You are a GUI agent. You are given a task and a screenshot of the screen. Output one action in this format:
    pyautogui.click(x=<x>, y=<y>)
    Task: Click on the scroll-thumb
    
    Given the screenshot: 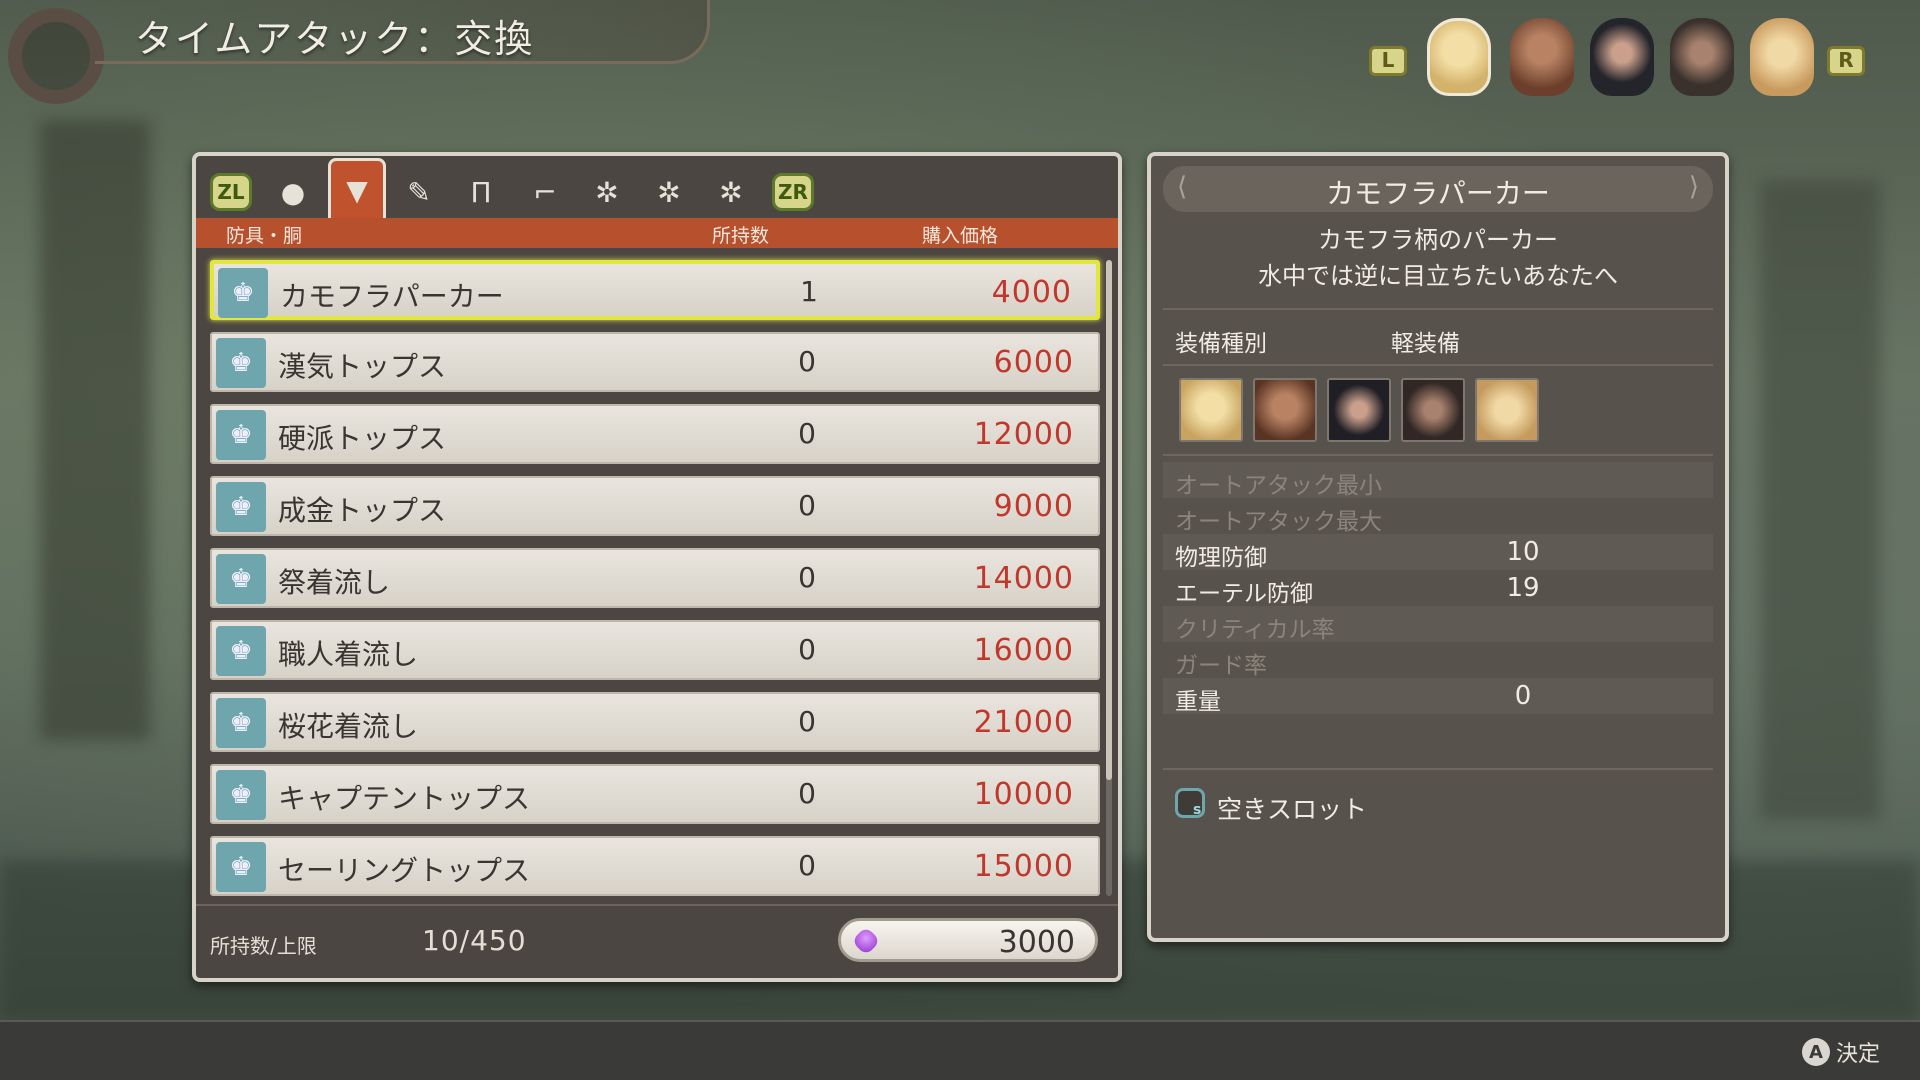 What is the action you would take?
    pyautogui.click(x=1109, y=520)
    